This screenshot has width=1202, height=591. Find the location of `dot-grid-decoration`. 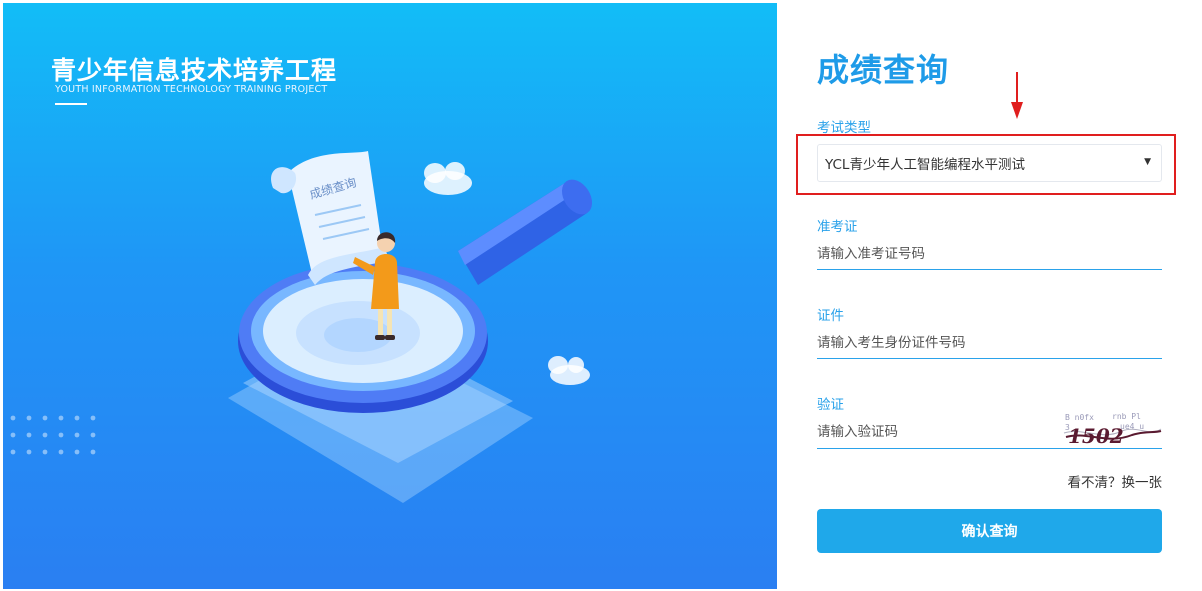

dot-grid-decoration is located at coordinates (53, 435).